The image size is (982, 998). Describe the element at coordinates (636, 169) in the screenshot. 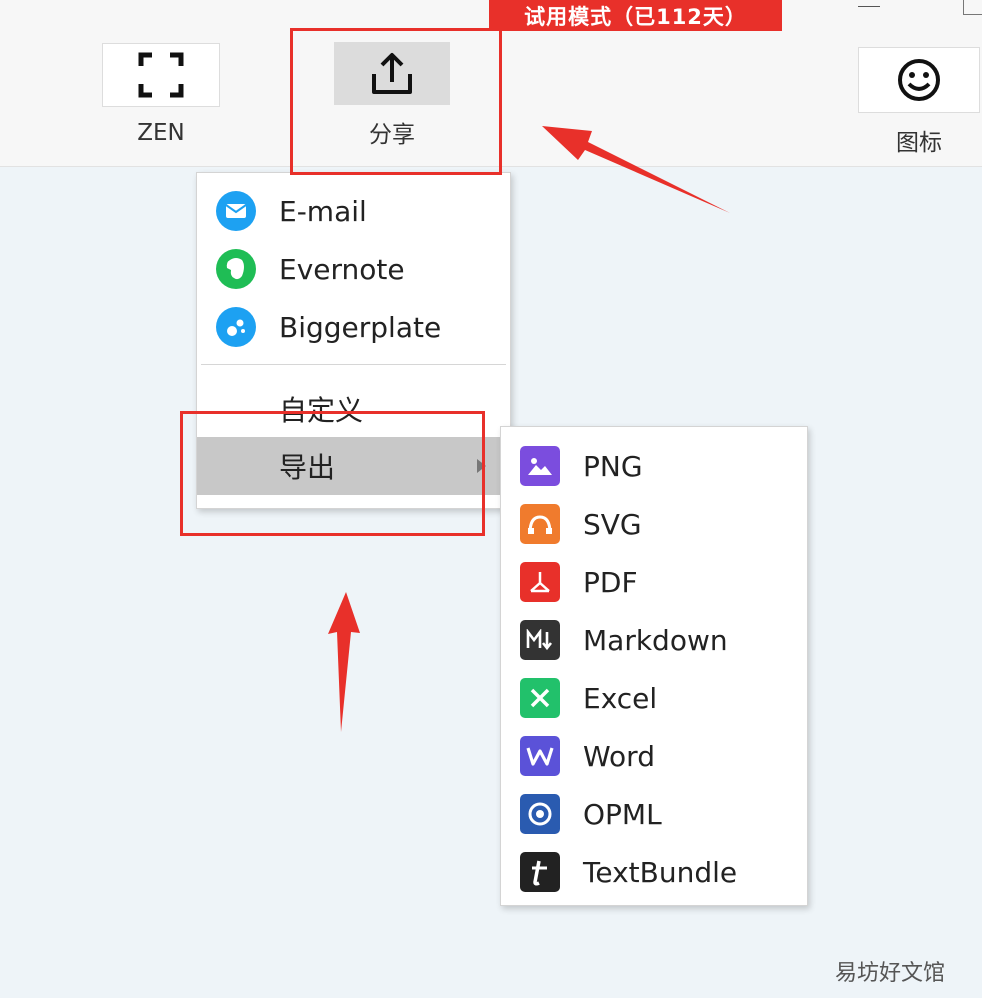

I see `arrow-to-share` at that location.